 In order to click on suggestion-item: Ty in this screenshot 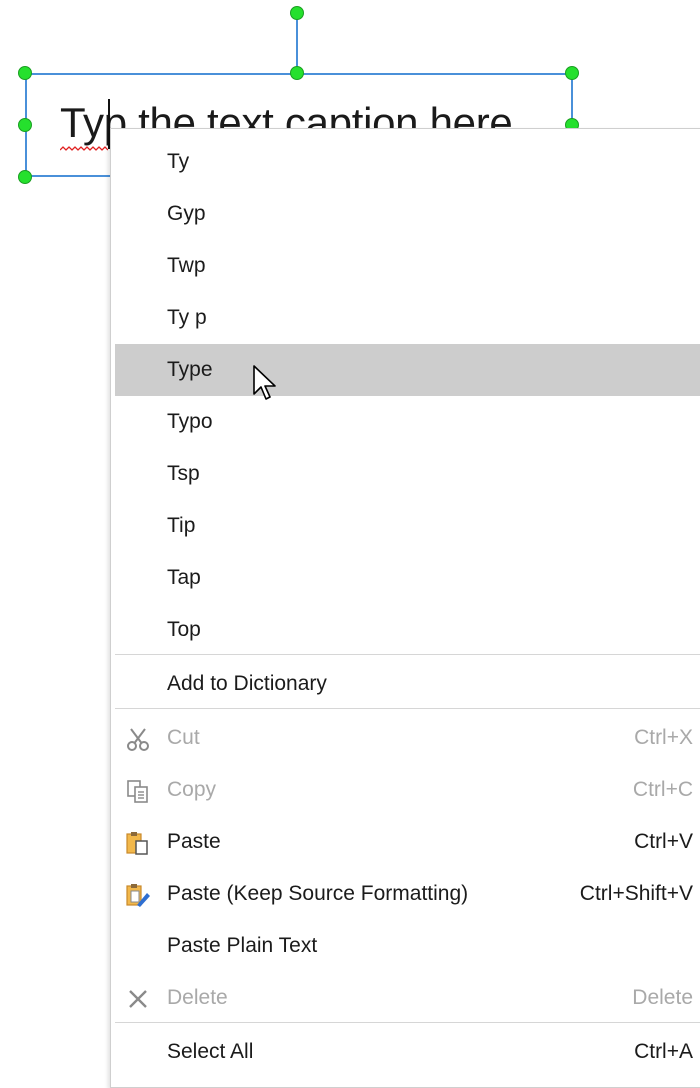, I will do `click(407, 162)`.